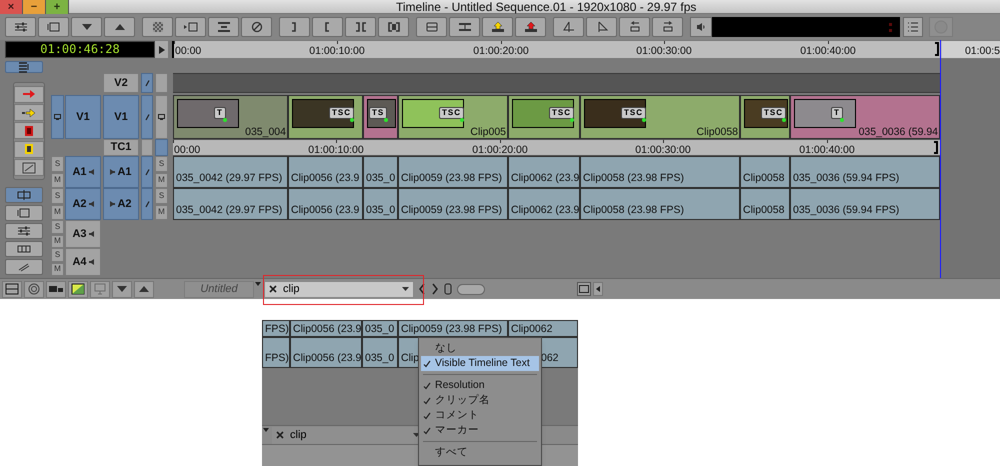 The height and width of the screenshot is (466, 1000). What do you see at coordinates (219, 289) in the screenshot?
I see `sequence-name-button: Untitled` at bounding box center [219, 289].